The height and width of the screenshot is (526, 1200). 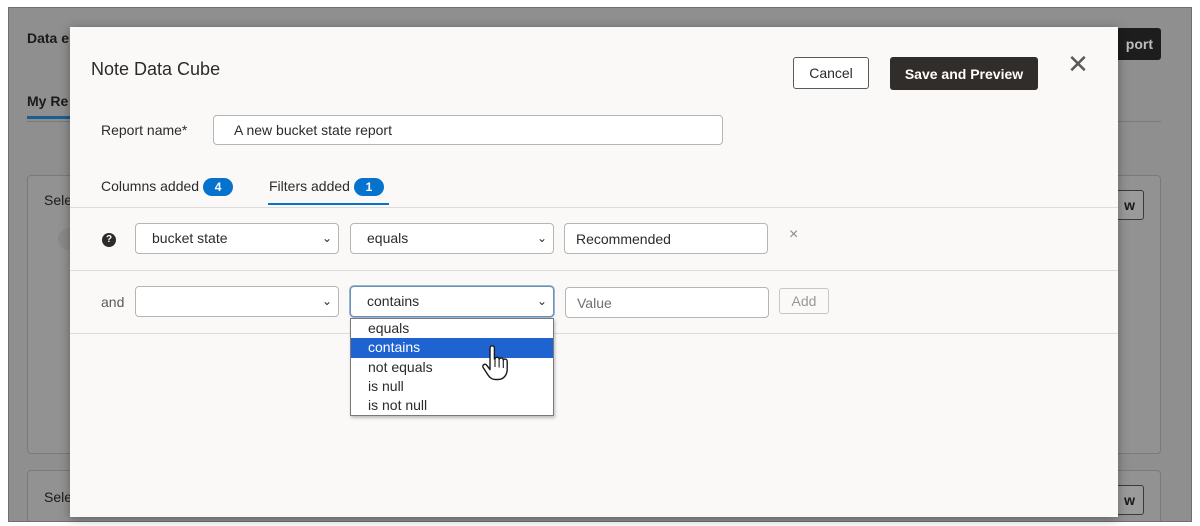 I want to click on dialog-title: Note Data Cube, so click(x=156, y=69).